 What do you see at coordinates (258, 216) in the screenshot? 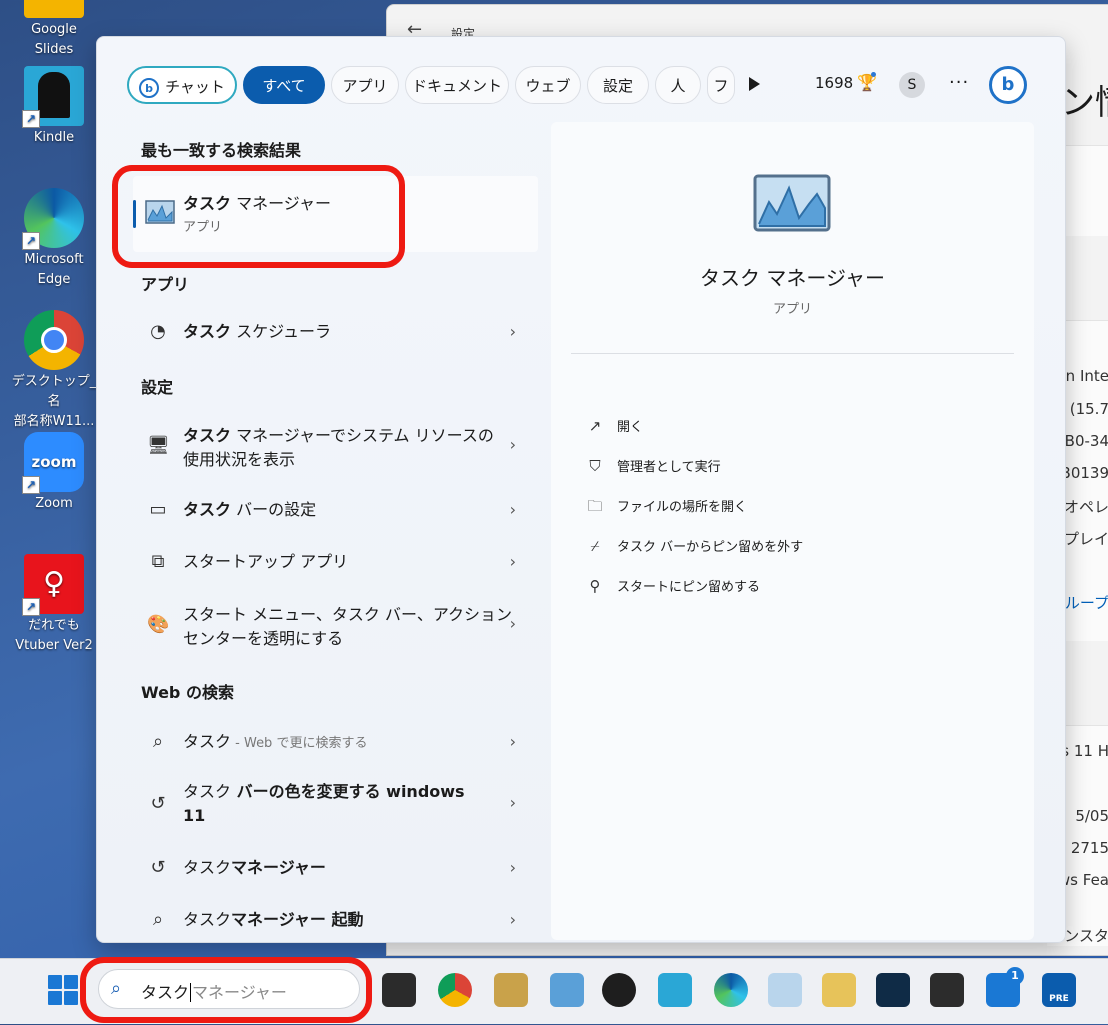
I see `highlight-annotation` at bounding box center [258, 216].